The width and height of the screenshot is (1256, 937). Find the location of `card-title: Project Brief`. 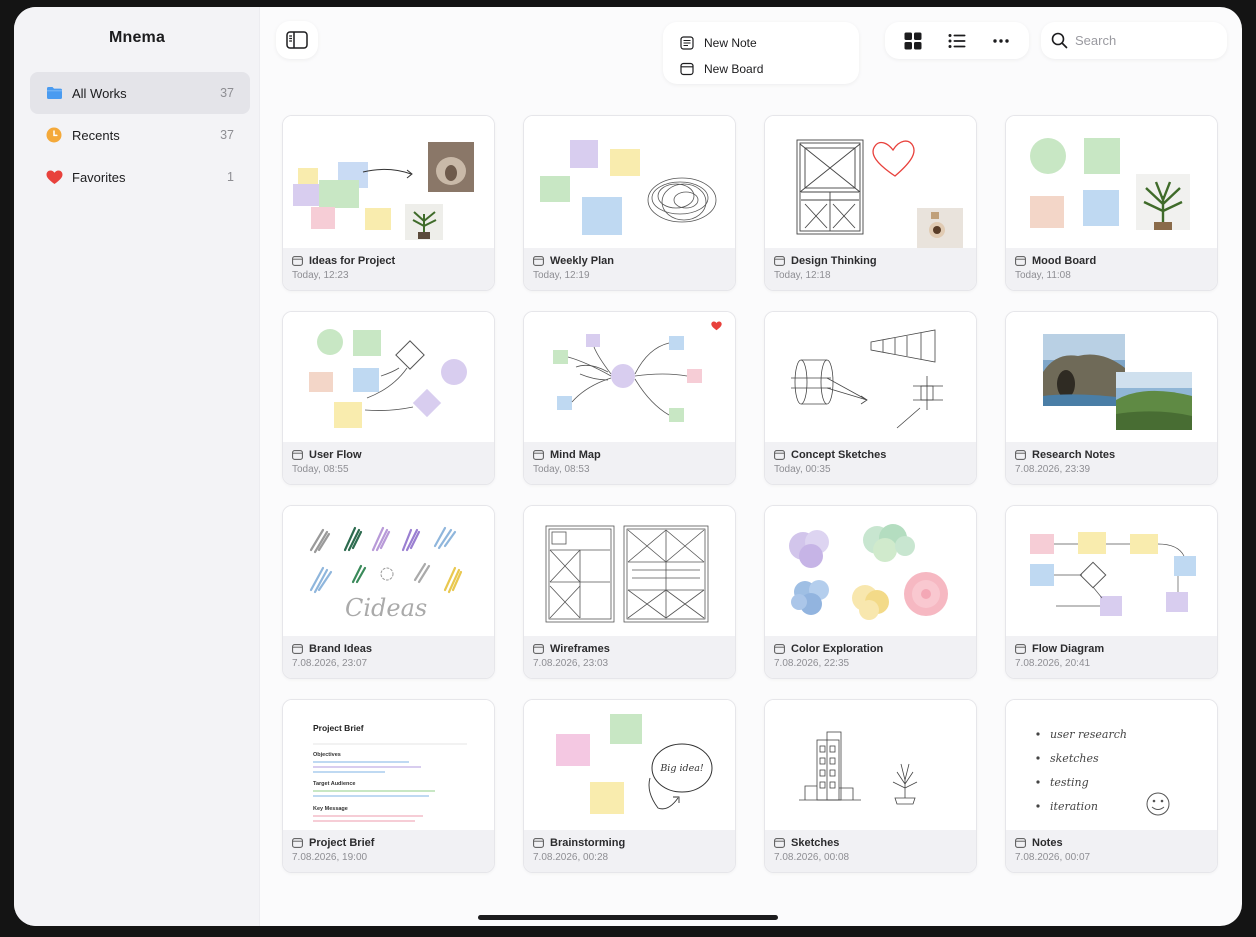

card-title: Project Brief is located at coordinates (342, 843).